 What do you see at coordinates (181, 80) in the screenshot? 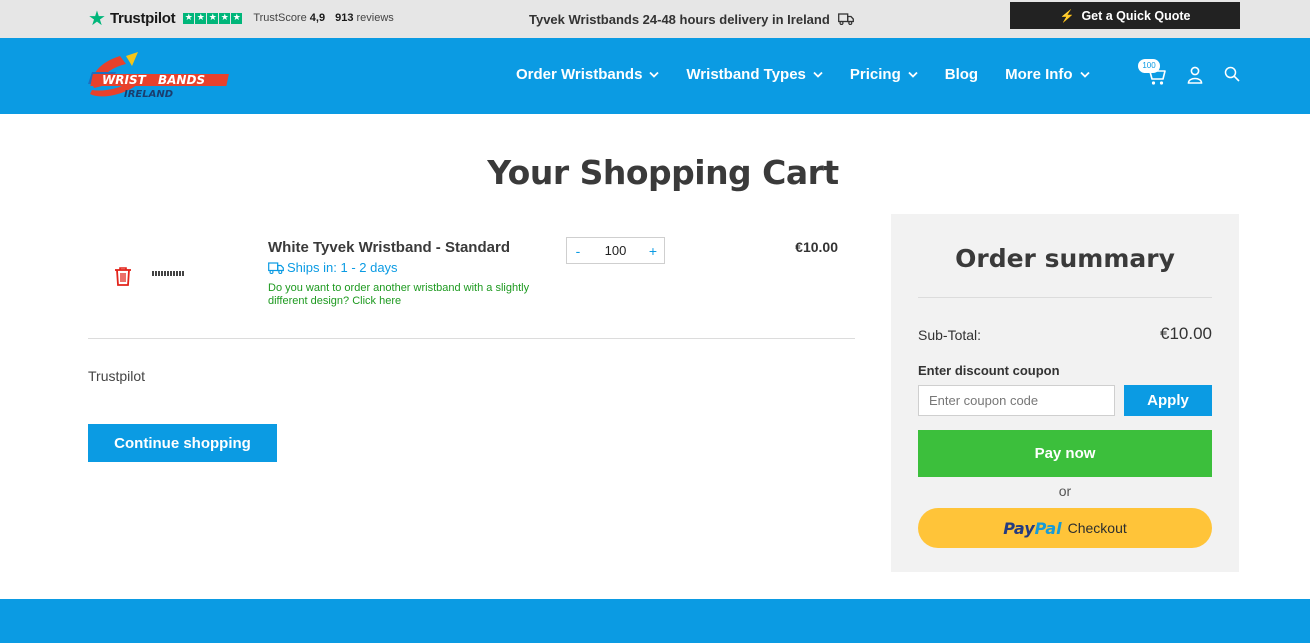
I see `logo-text-bands: BANDS` at bounding box center [181, 80].